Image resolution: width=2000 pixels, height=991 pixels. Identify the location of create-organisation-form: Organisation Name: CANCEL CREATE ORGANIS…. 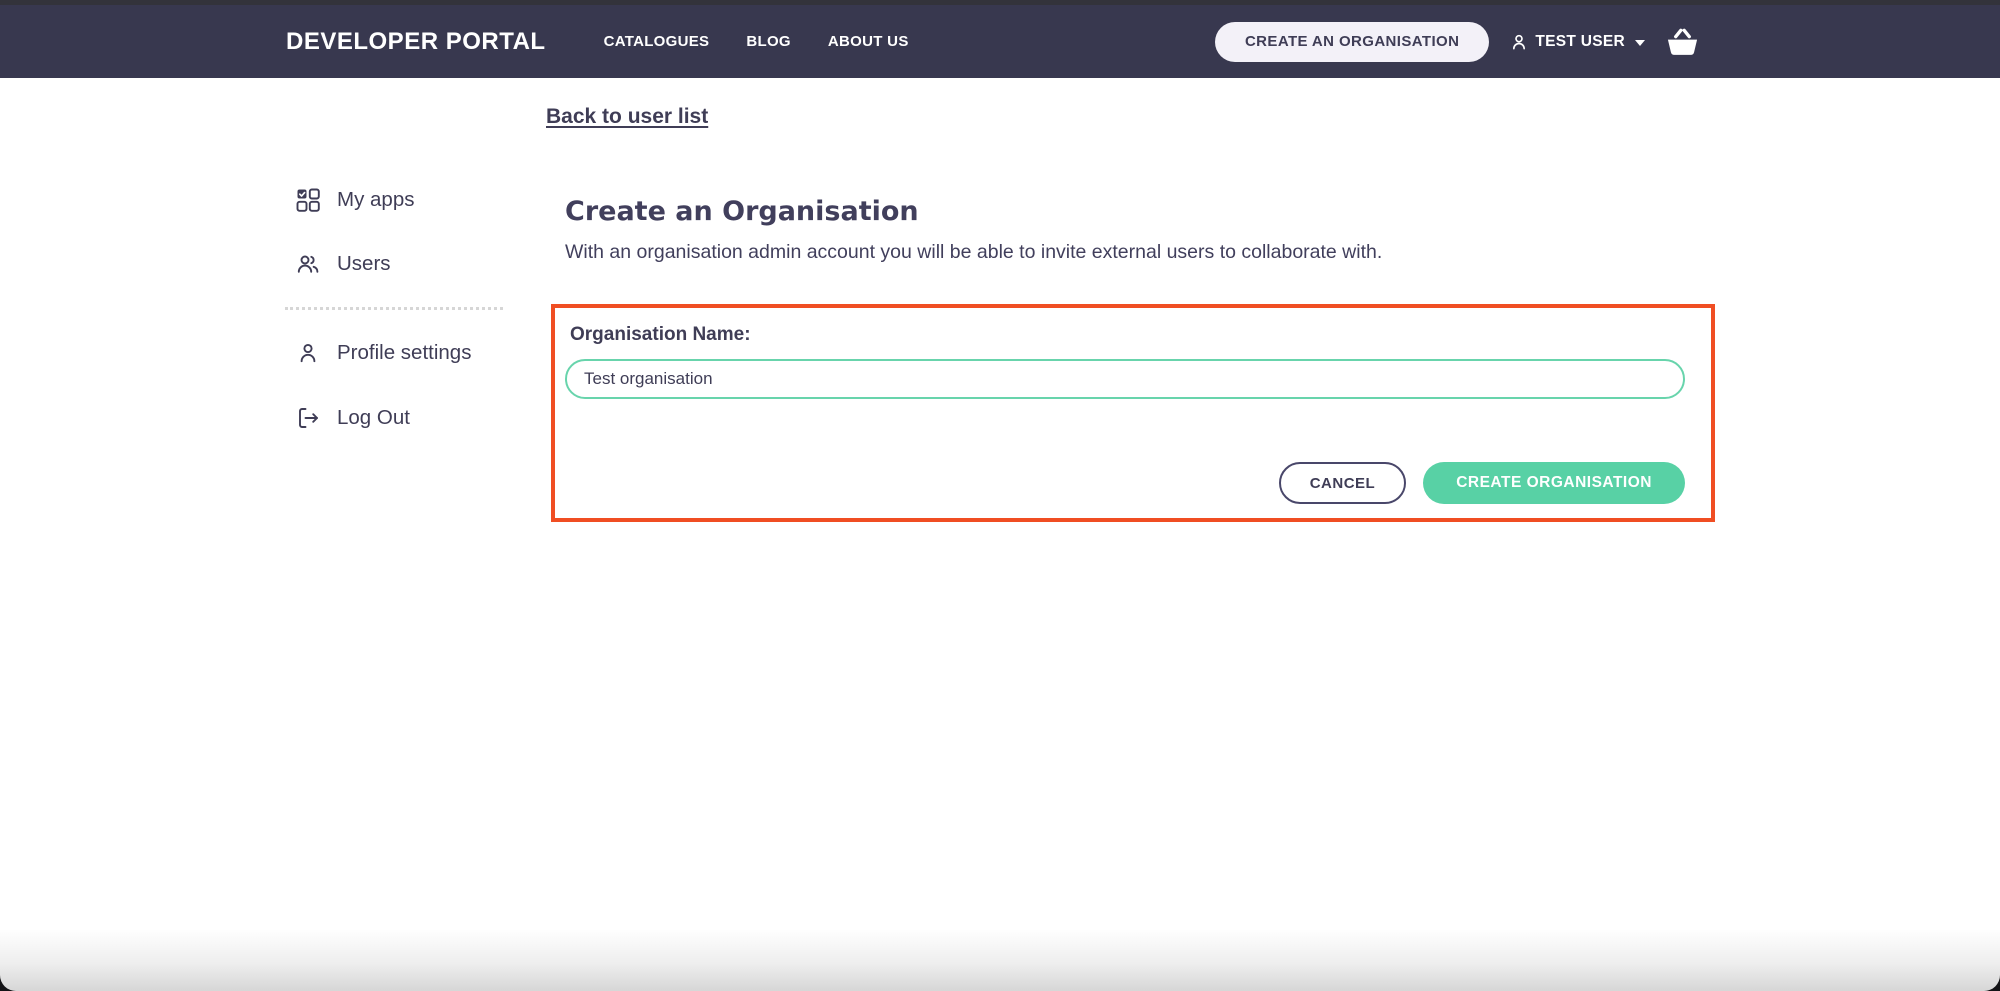
(1133, 413).